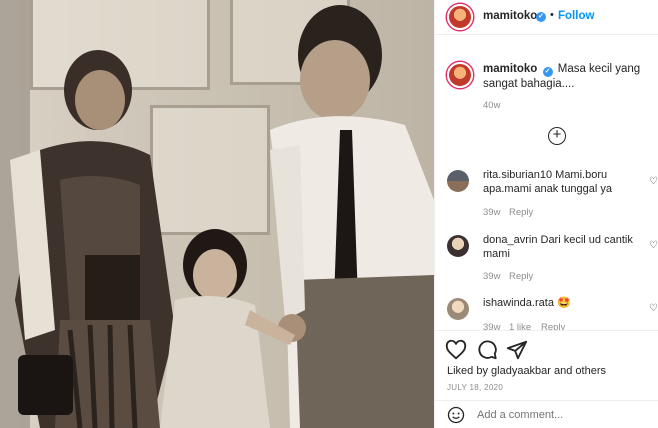 This screenshot has width=658, height=428. What do you see at coordinates (510, 240) in the screenshot?
I see `comment-username: dona_avrin` at bounding box center [510, 240].